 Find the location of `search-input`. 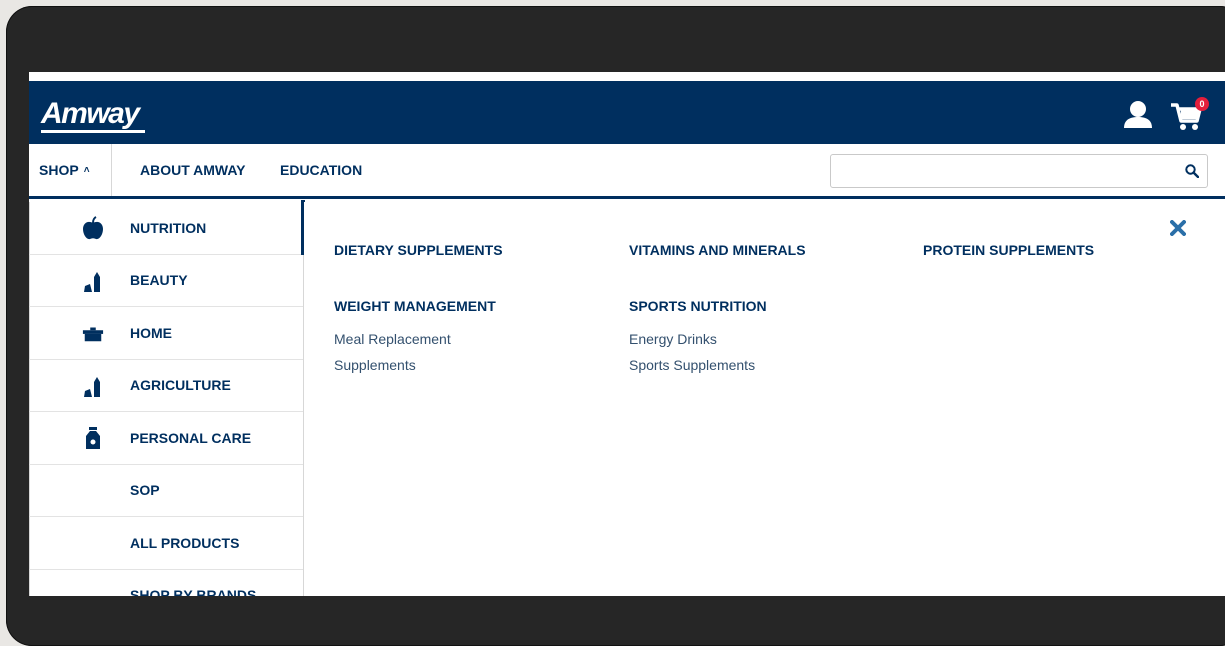

search-input is located at coordinates (1006, 171).